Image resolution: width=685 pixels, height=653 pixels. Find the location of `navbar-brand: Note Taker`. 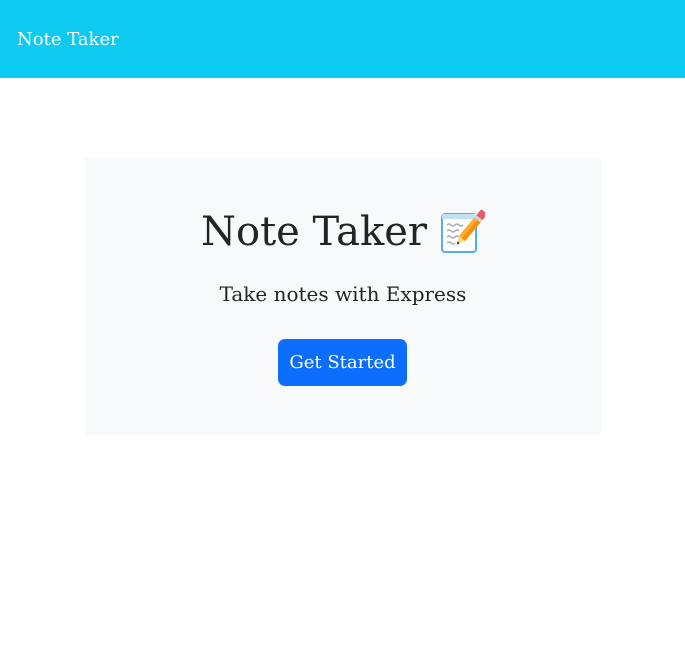

navbar-brand: Note Taker is located at coordinates (68, 39).